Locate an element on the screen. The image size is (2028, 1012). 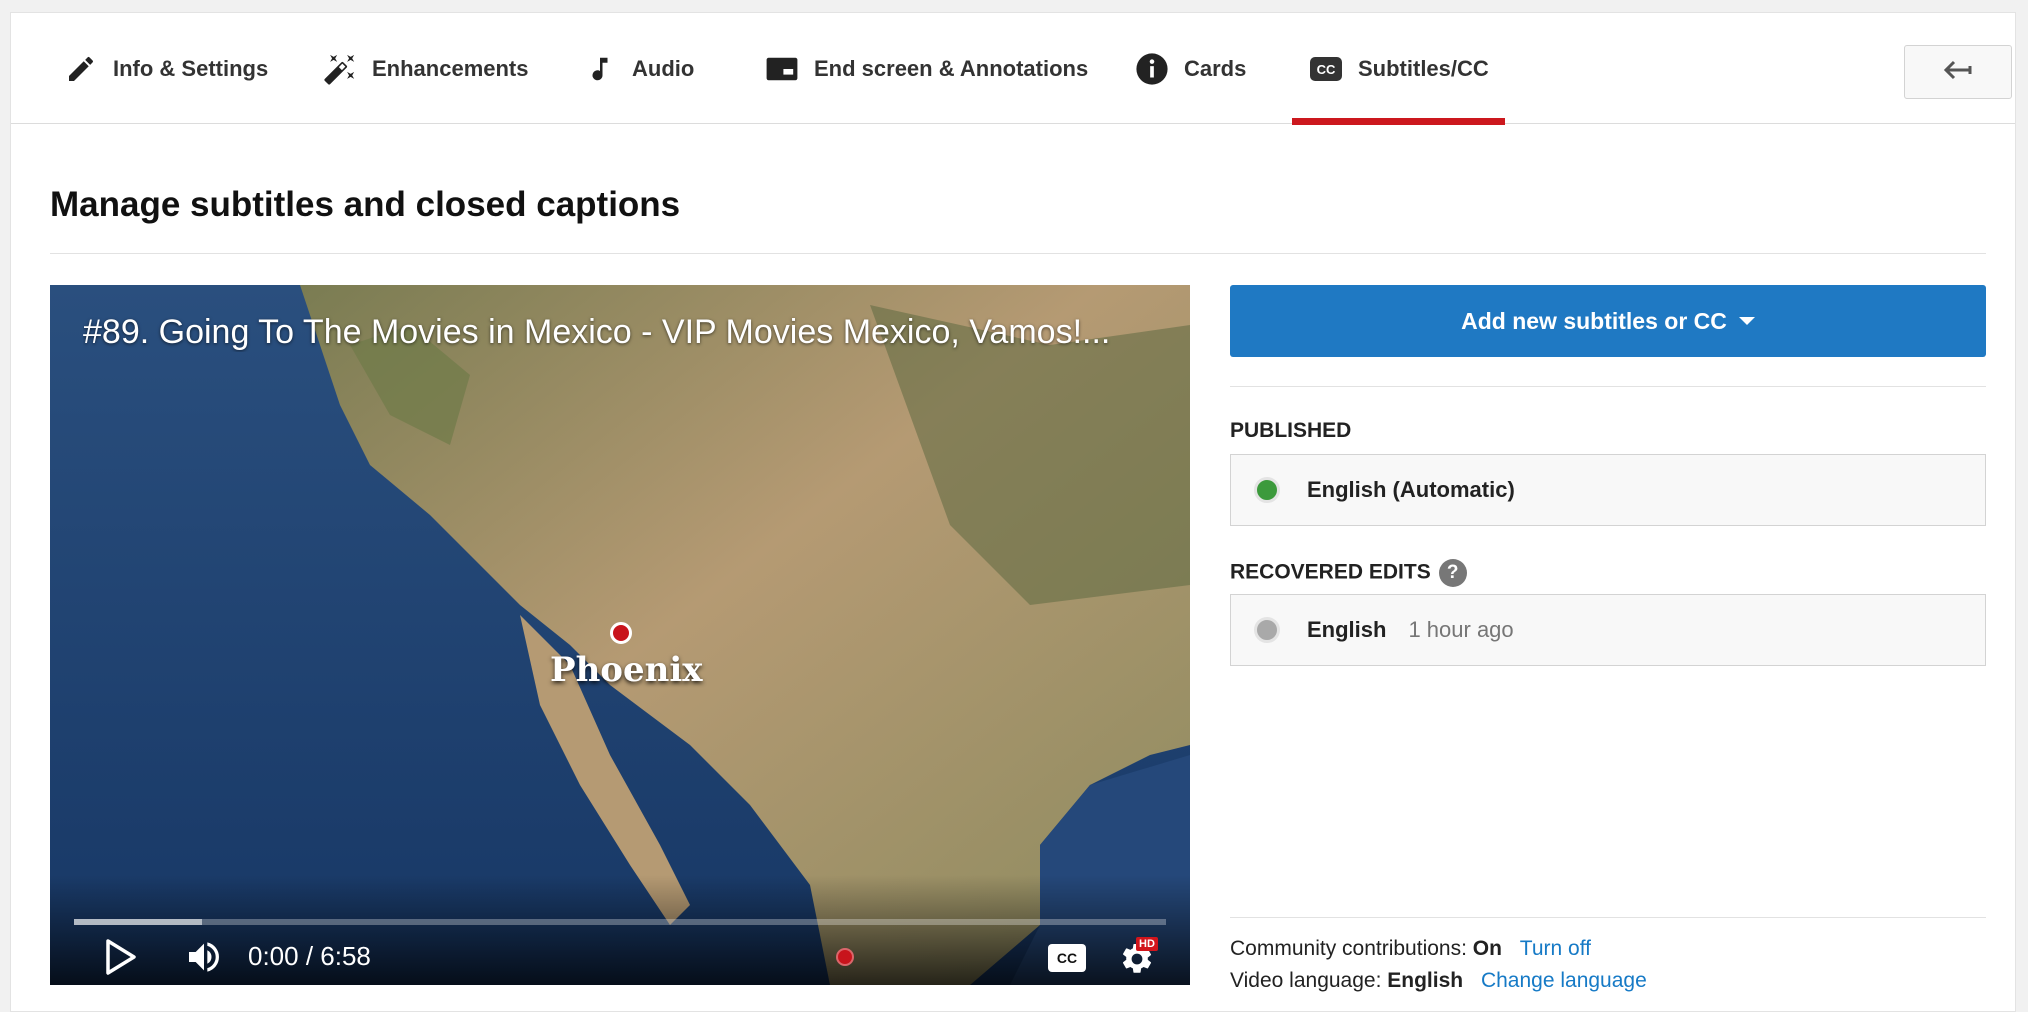
progress-bar is located at coordinates (620, 922).